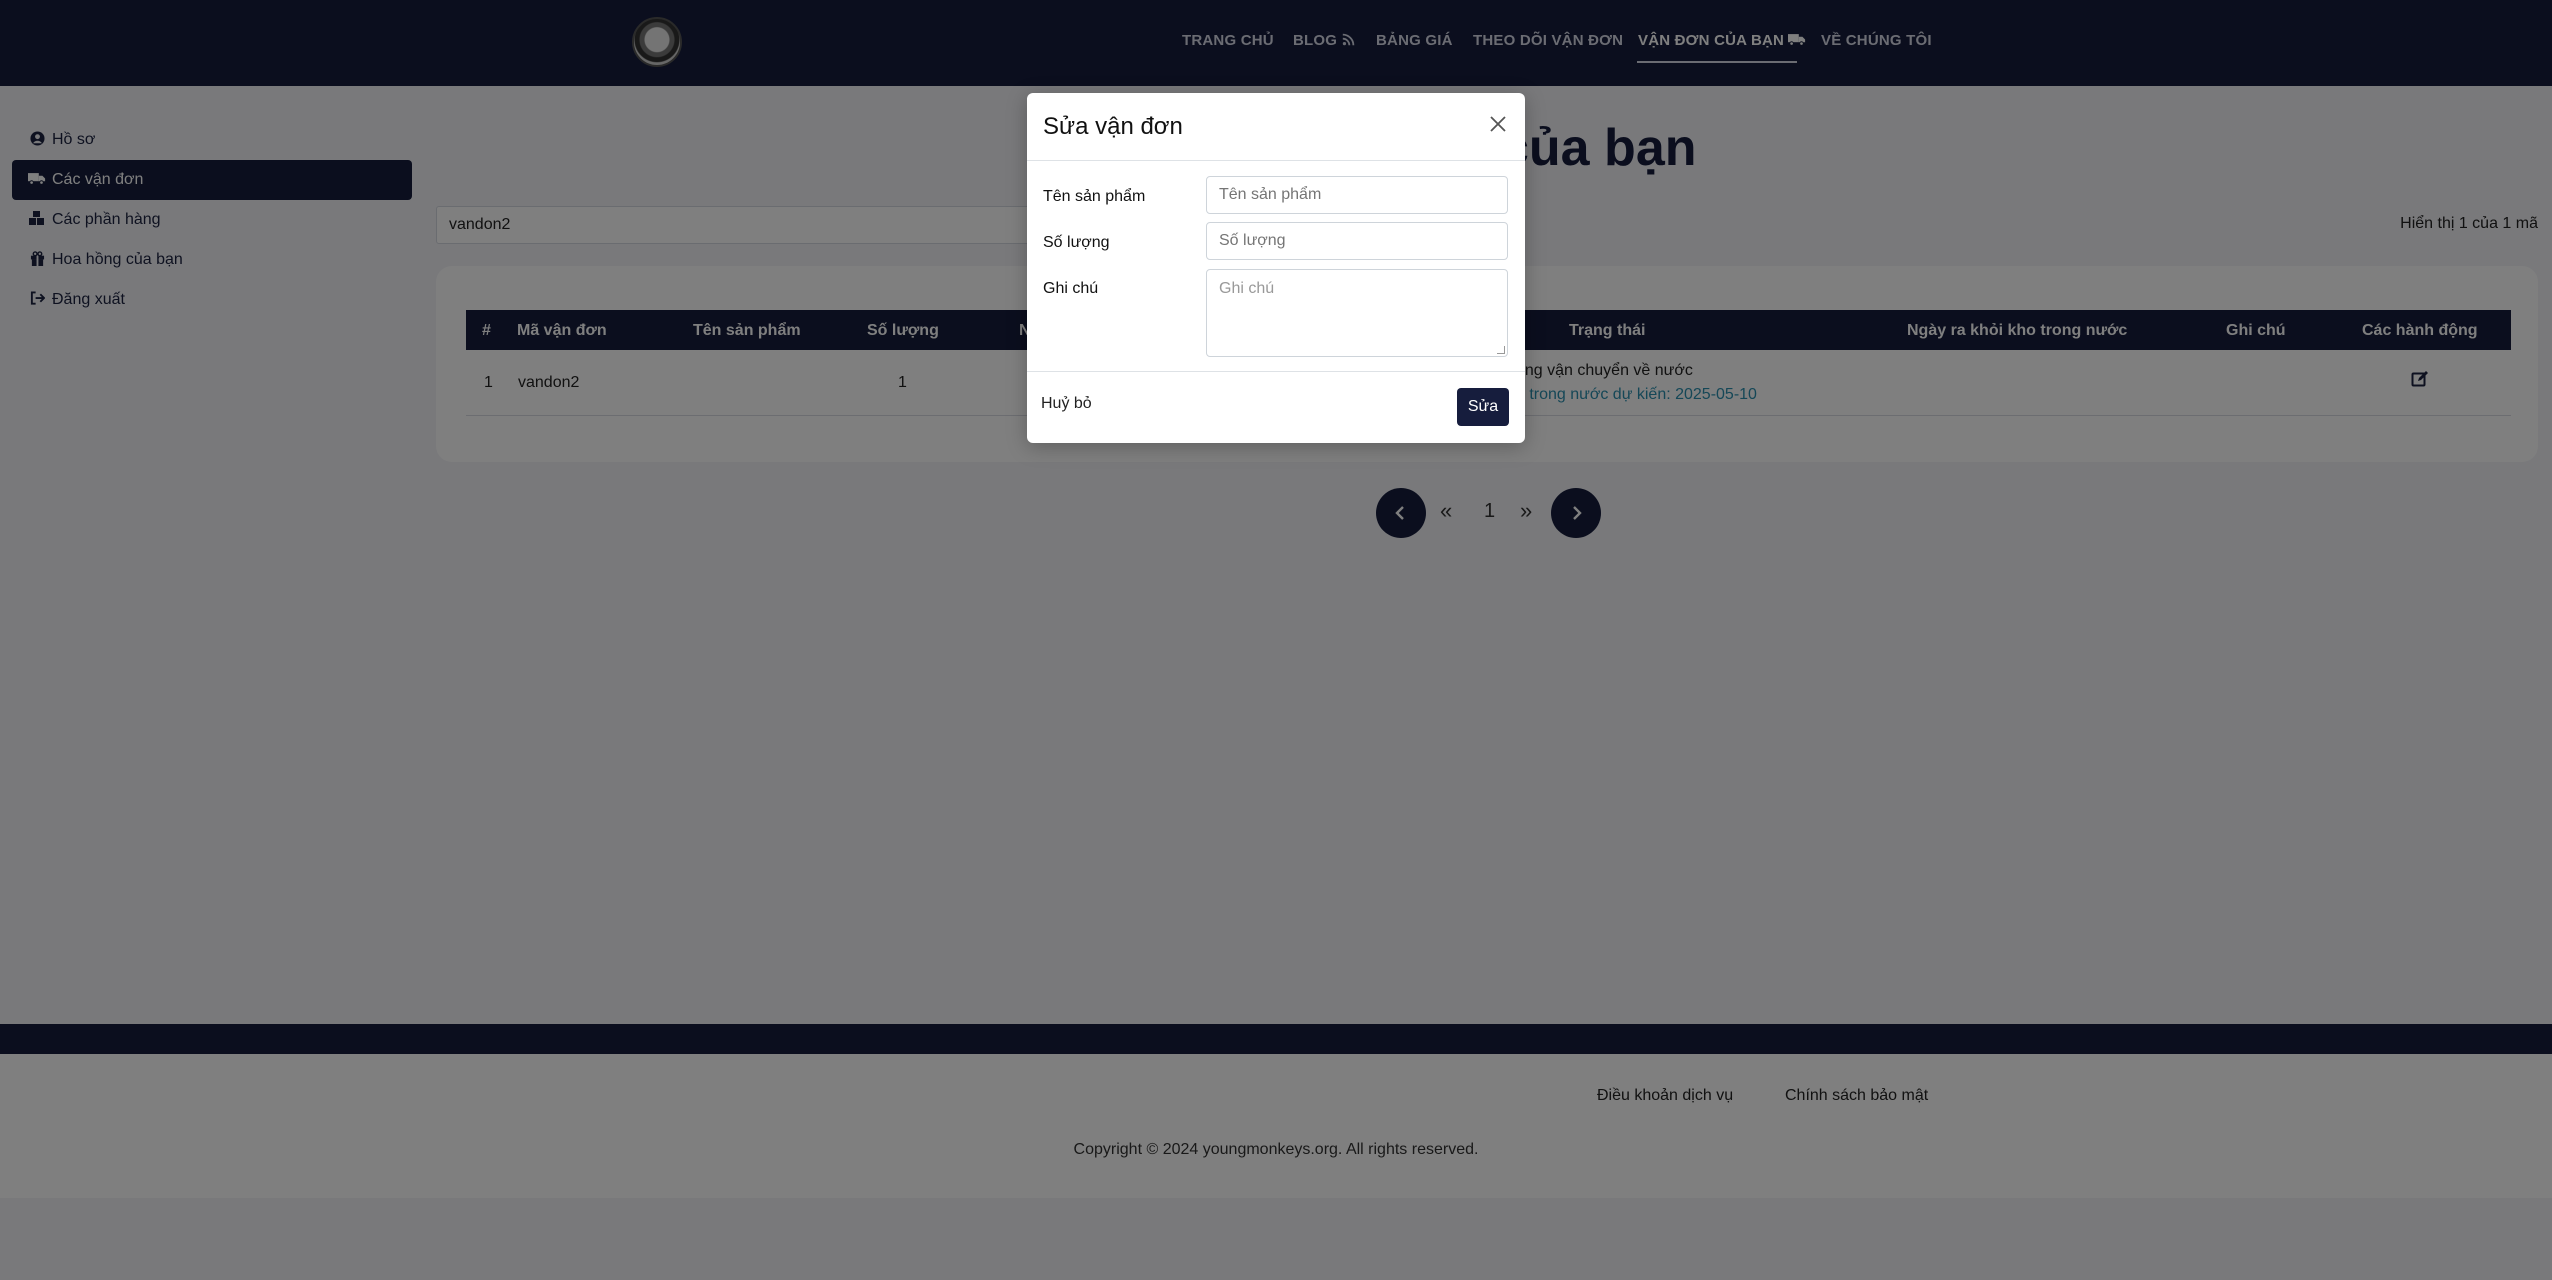  What do you see at coordinates (1066, 404) in the screenshot?
I see `cancel-button: Huỷ bỏ` at bounding box center [1066, 404].